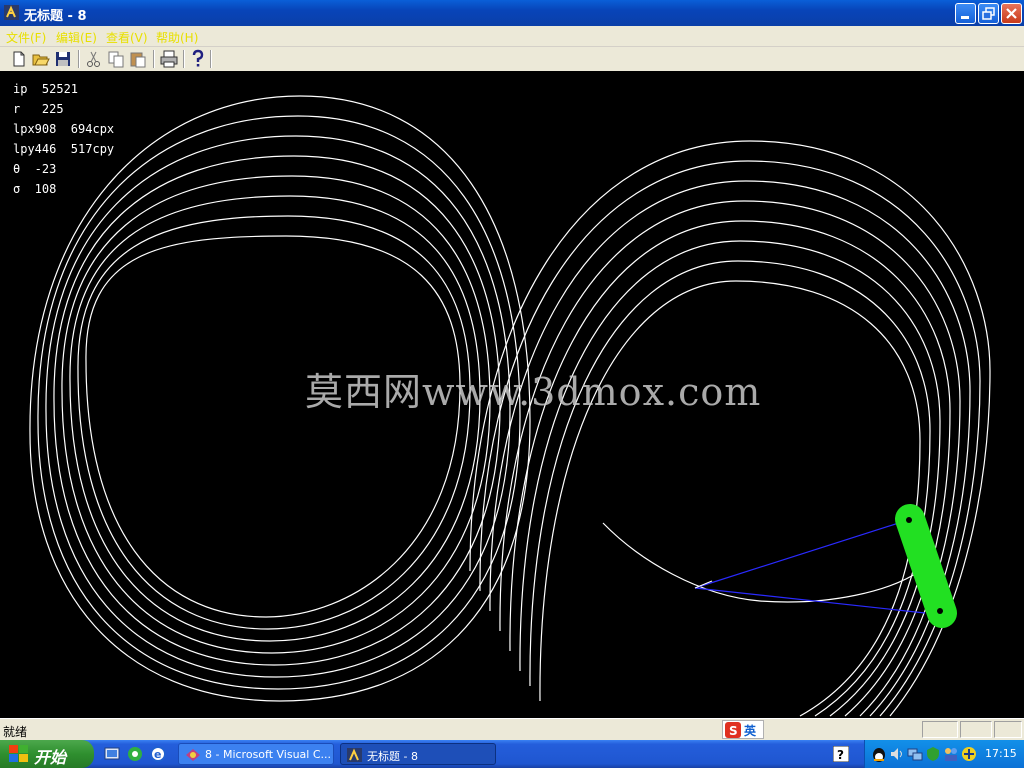 The width and height of the screenshot is (1024, 768). What do you see at coordinates (915, 754) in the screenshot?
I see `network-icon` at bounding box center [915, 754].